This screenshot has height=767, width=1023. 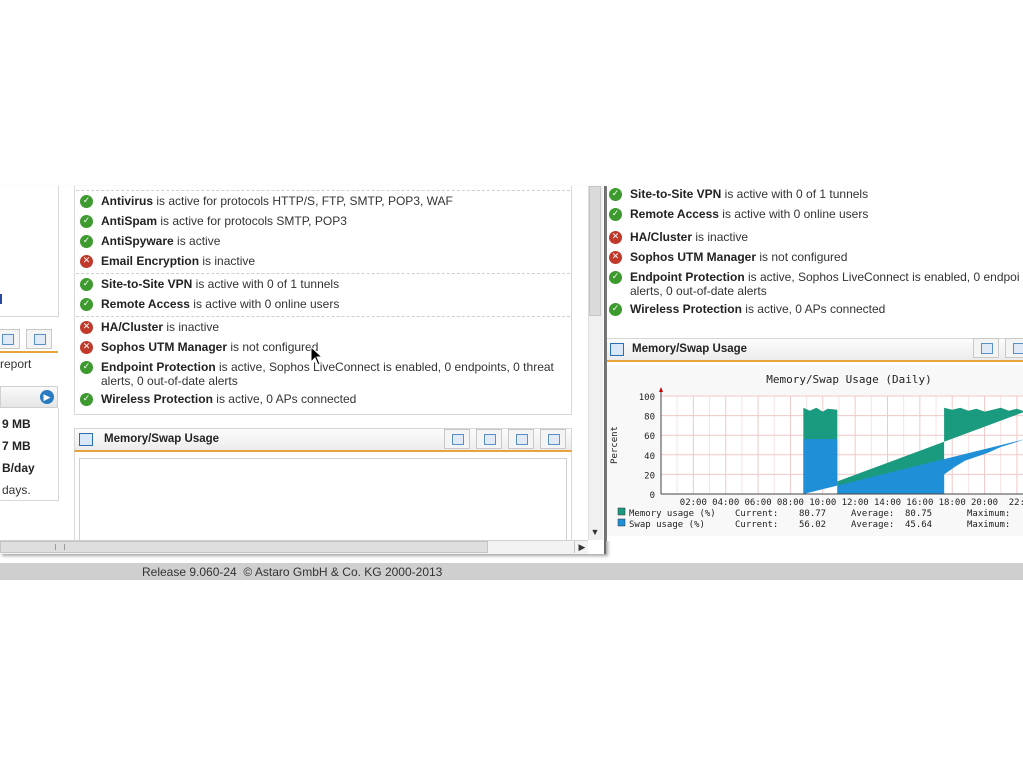 I want to click on scroll-down-arrow-icon: ▼, so click(x=595, y=532).